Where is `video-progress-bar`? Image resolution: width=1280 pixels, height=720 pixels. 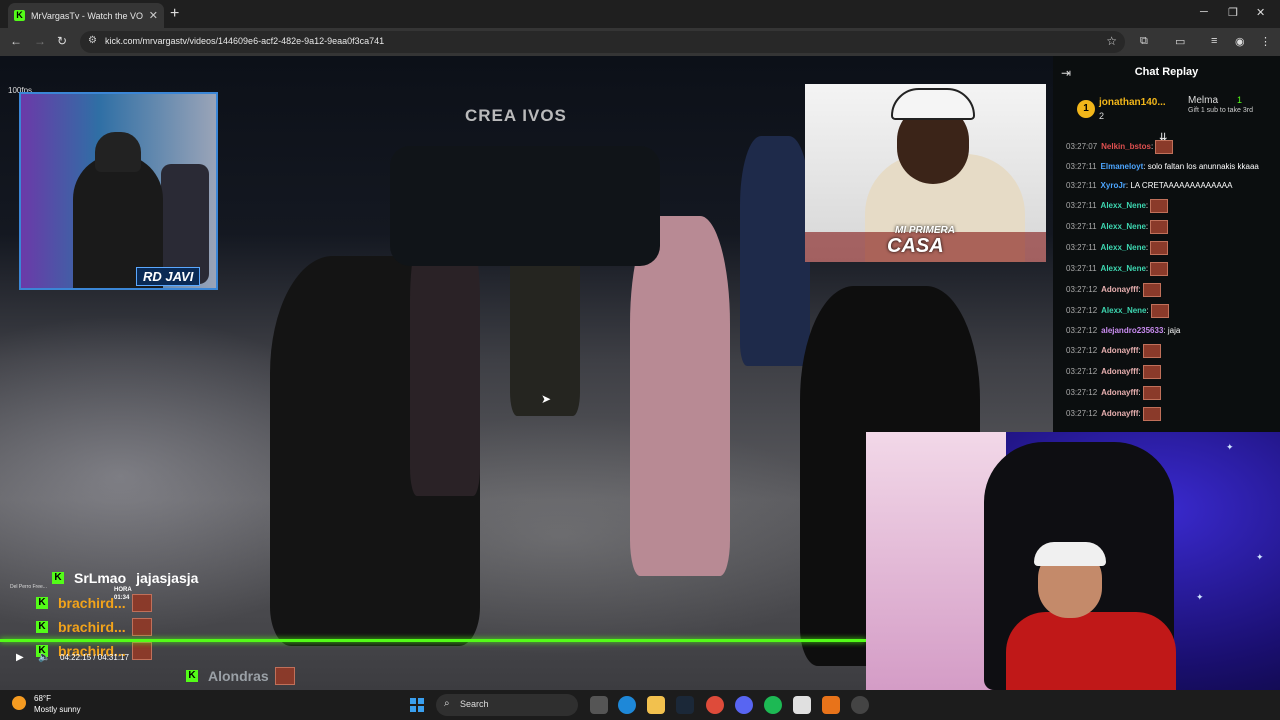
video-progress-bar is located at coordinates (433, 640).